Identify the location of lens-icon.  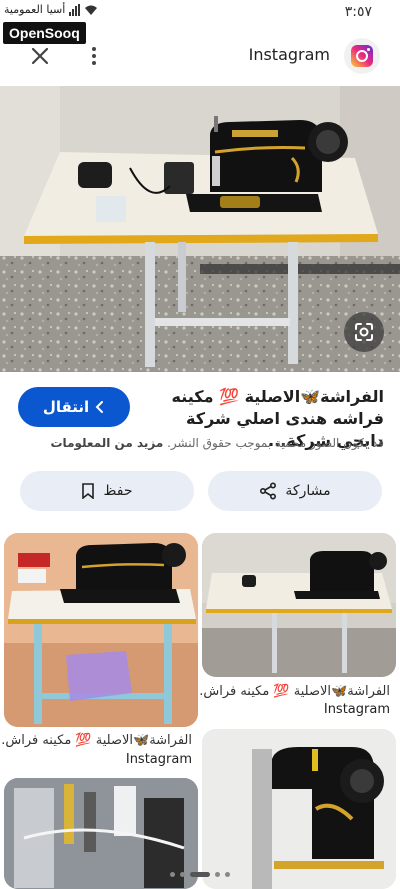
(364, 332).